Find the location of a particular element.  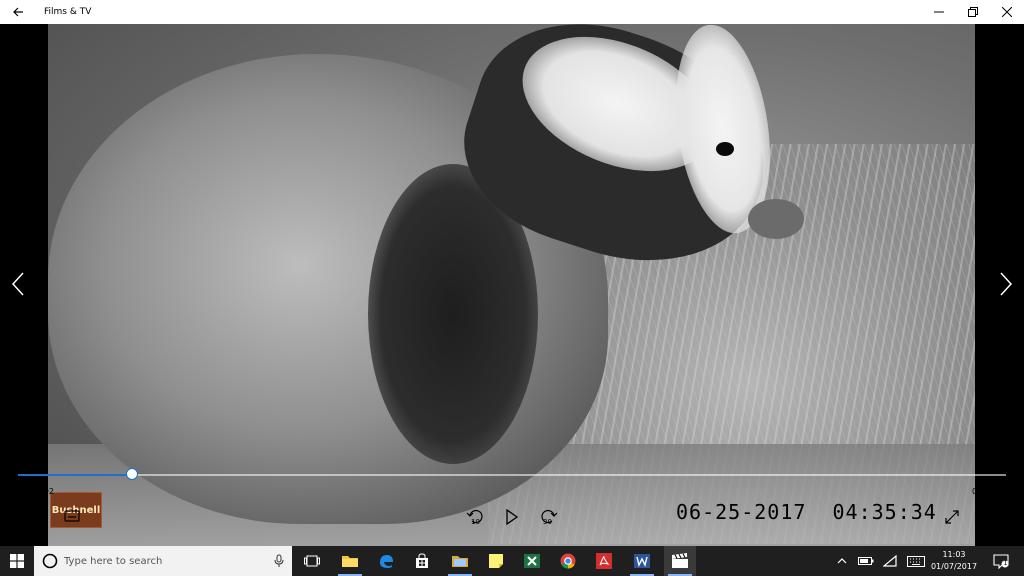

taskbar-app-file-explorer is located at coordinates (350, 561).